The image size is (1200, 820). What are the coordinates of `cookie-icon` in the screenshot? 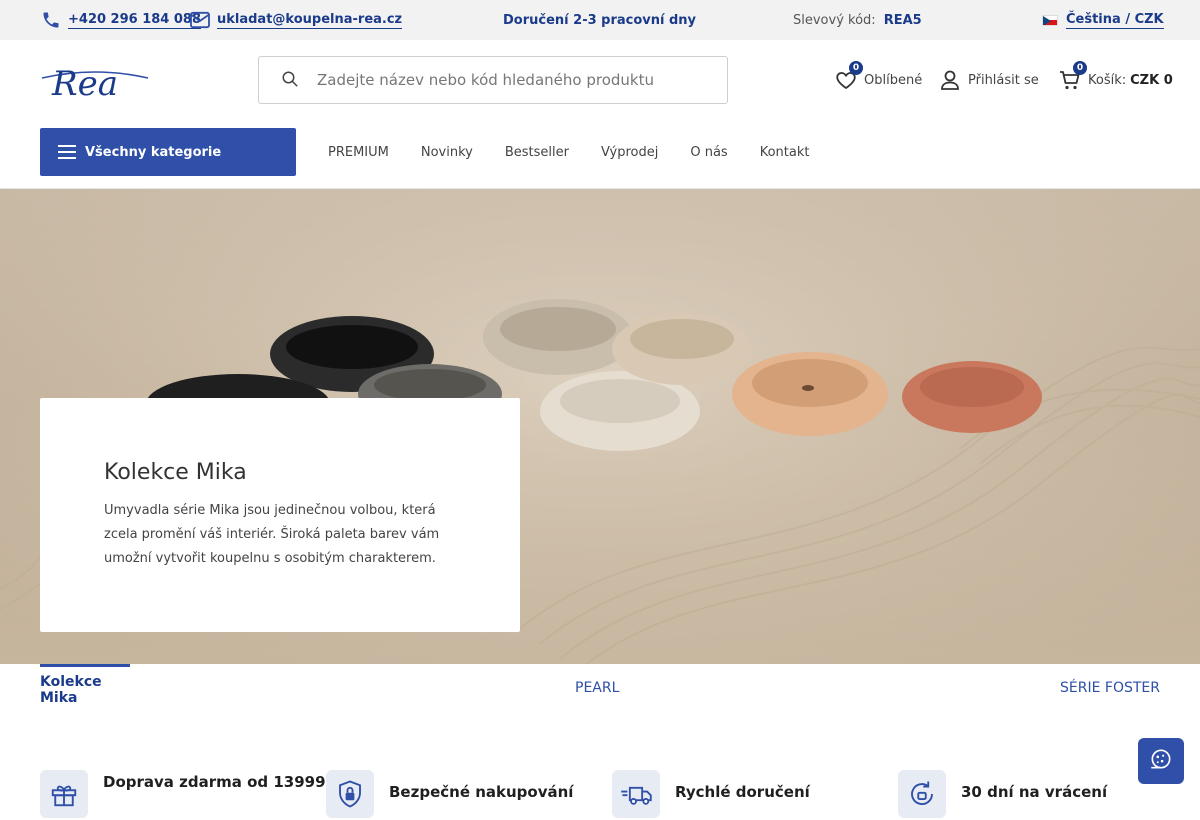 It's located at (1161, 761).